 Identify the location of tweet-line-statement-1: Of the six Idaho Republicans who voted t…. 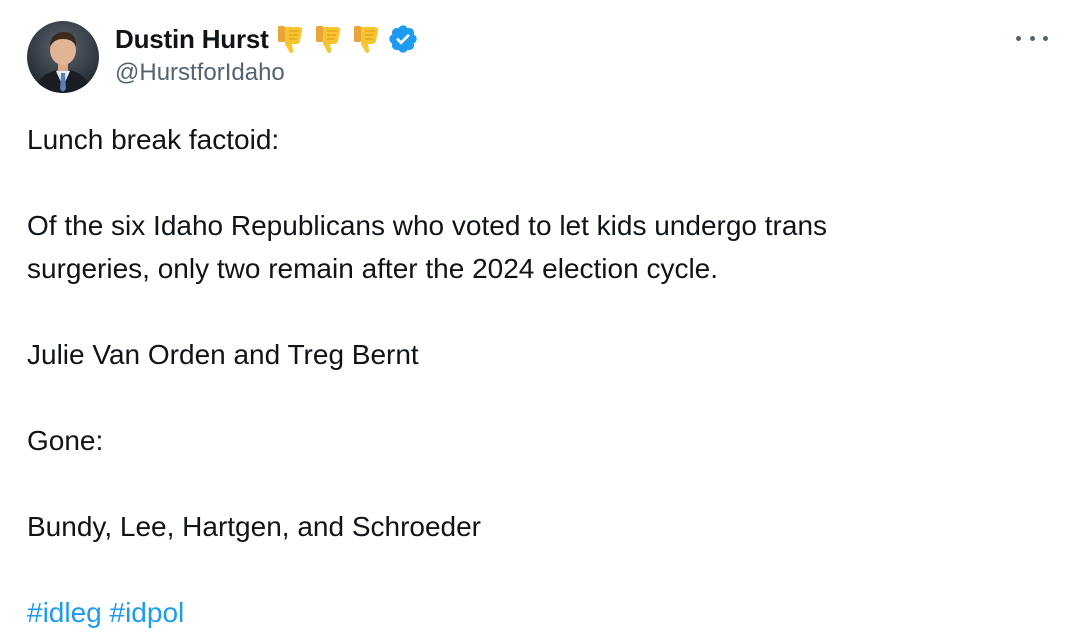
(427, 225).